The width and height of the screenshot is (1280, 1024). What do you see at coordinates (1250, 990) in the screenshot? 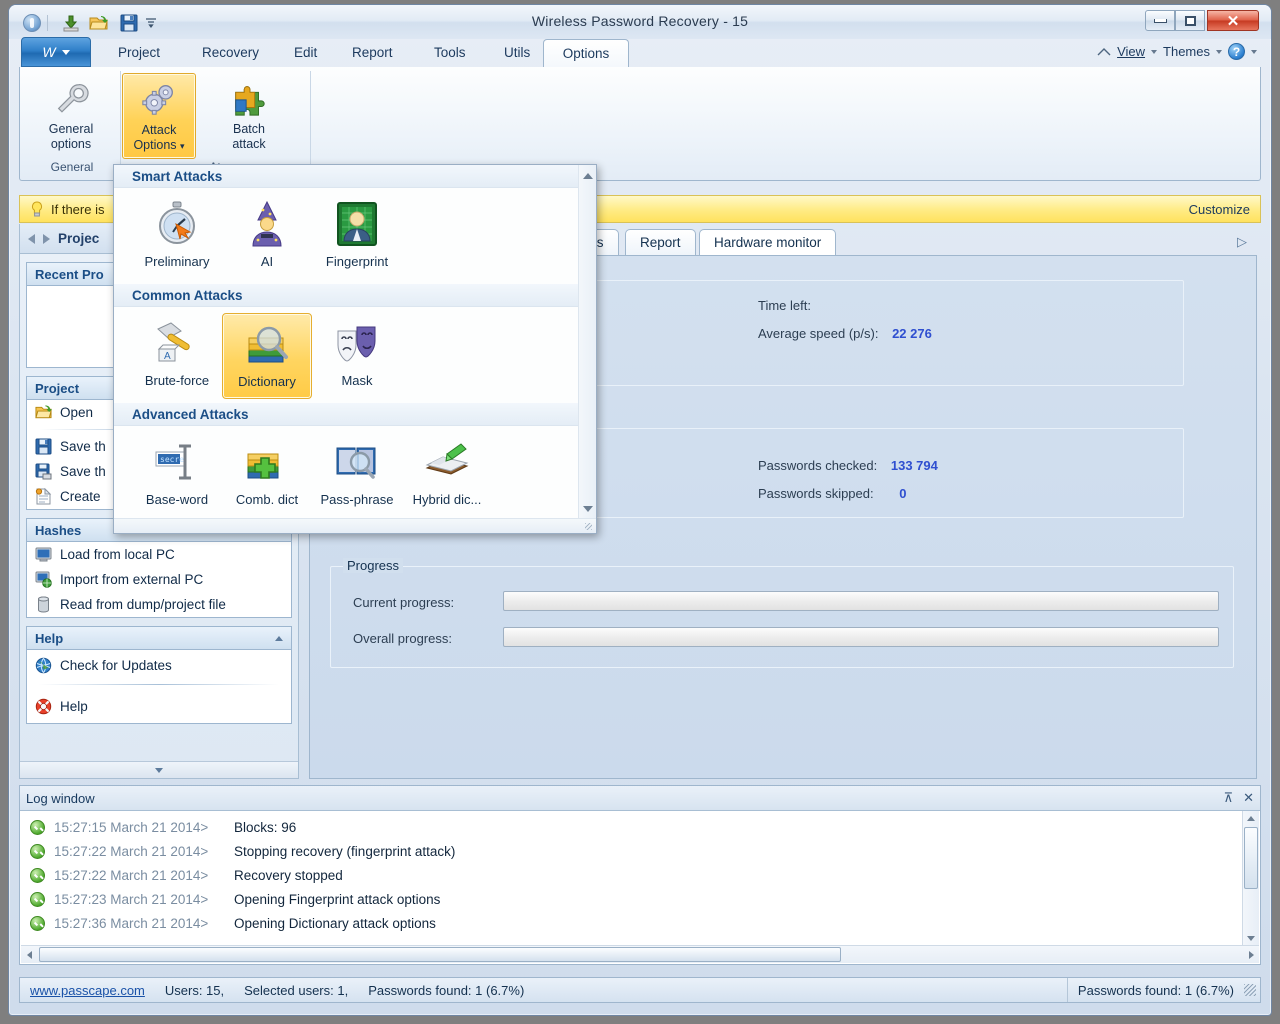
I see `resize-grip-icon` at bounding box center [1250, 990].